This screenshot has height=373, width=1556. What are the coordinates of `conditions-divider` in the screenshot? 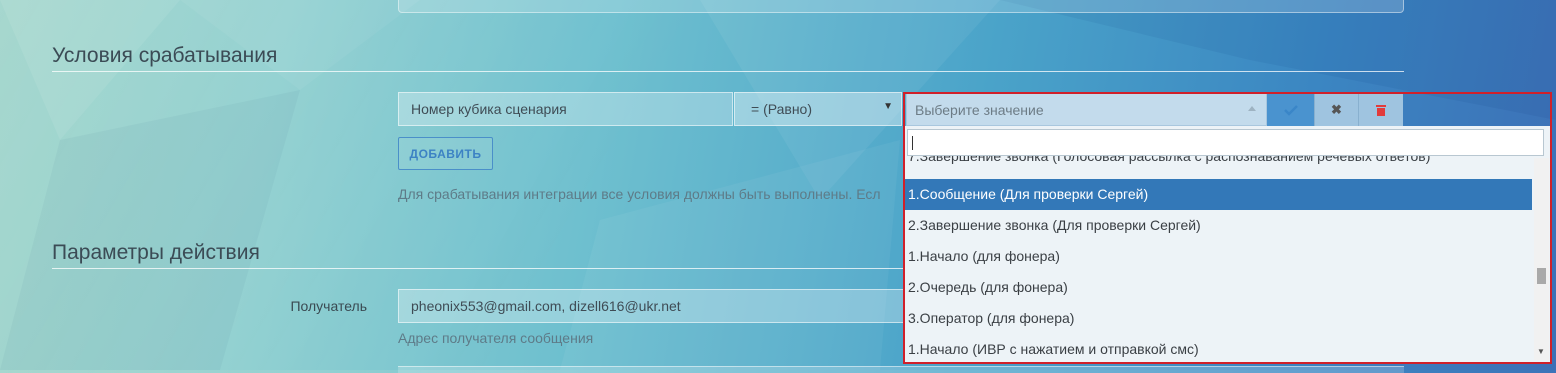 It's located at (728, 71).